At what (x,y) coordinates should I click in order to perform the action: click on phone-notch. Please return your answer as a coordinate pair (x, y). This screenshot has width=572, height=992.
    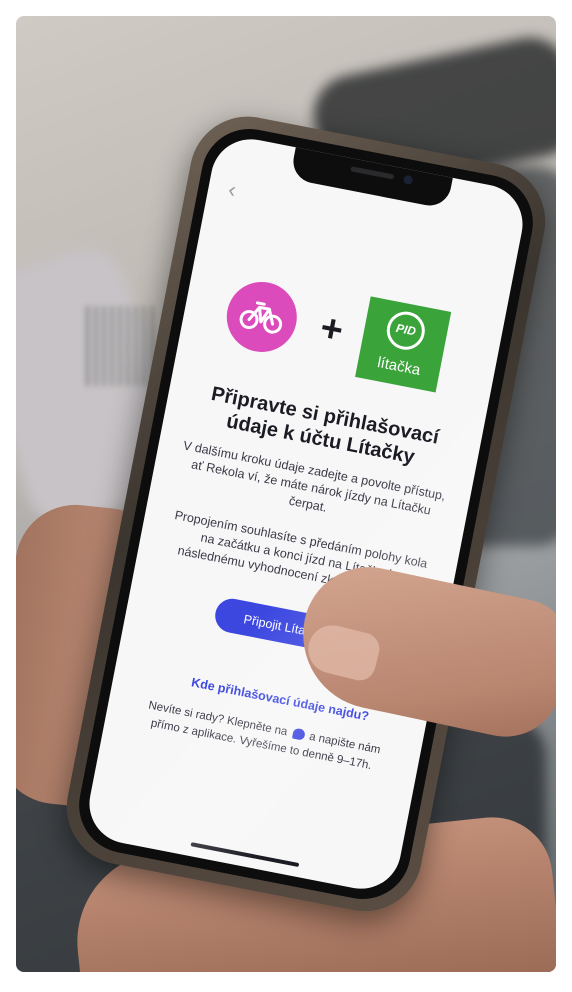
    Looking at the image, I should click on (371, 177).